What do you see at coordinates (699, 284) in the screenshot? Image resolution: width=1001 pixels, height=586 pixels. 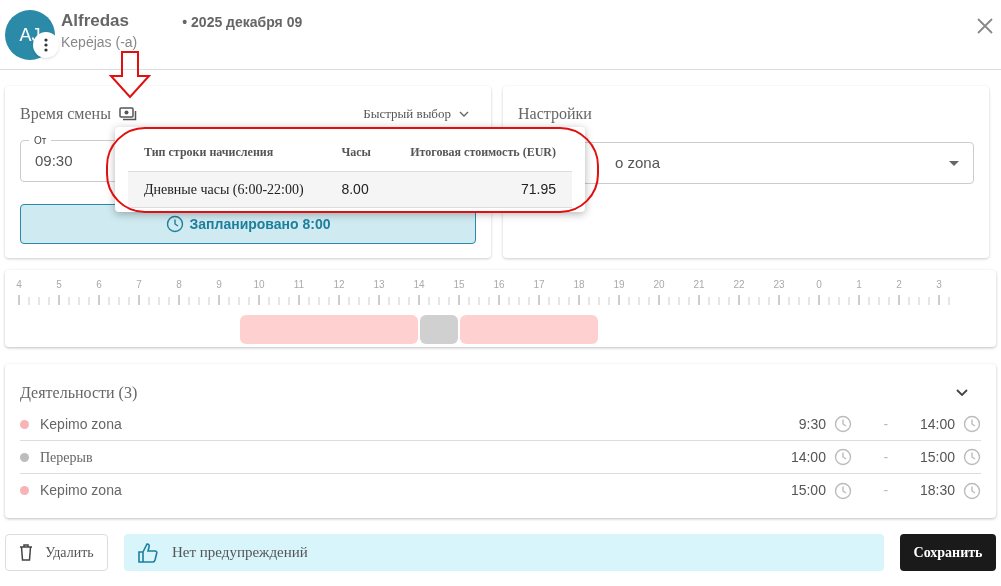 I see `hour-label: 21` at bounding box center [699, 284].